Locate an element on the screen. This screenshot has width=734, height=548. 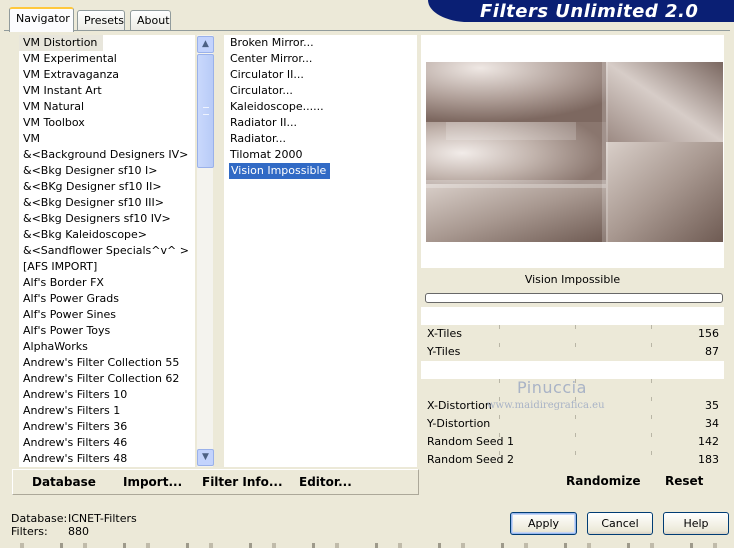
category-item: VM Experimental is located at coordinates (107, 59).